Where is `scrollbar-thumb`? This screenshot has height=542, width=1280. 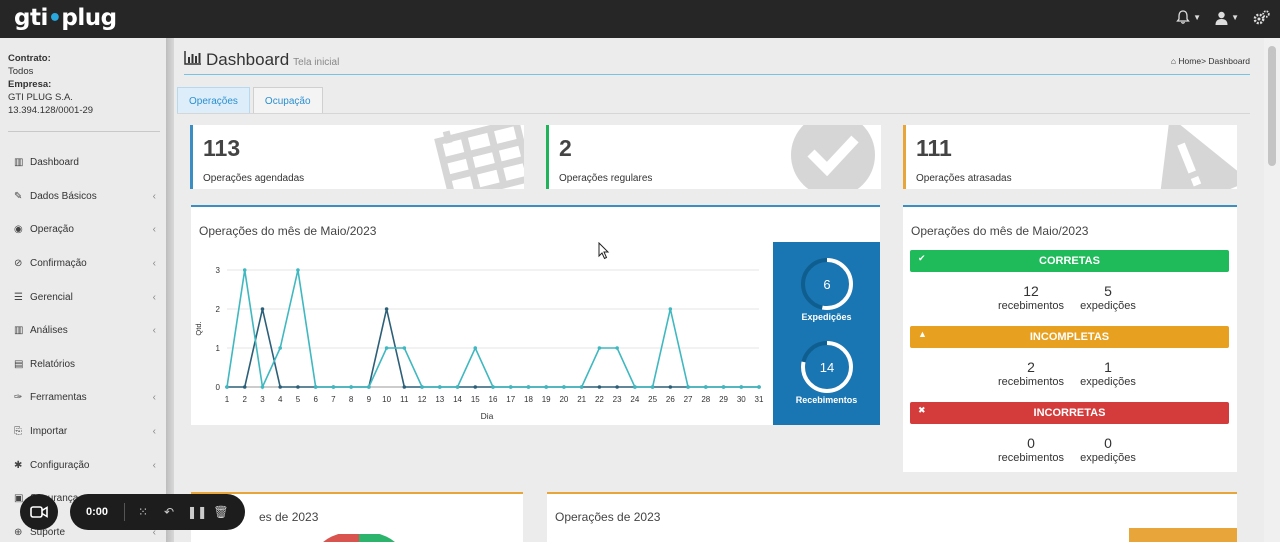
scrollbar-thumb is located at coordinates (1272, 106).